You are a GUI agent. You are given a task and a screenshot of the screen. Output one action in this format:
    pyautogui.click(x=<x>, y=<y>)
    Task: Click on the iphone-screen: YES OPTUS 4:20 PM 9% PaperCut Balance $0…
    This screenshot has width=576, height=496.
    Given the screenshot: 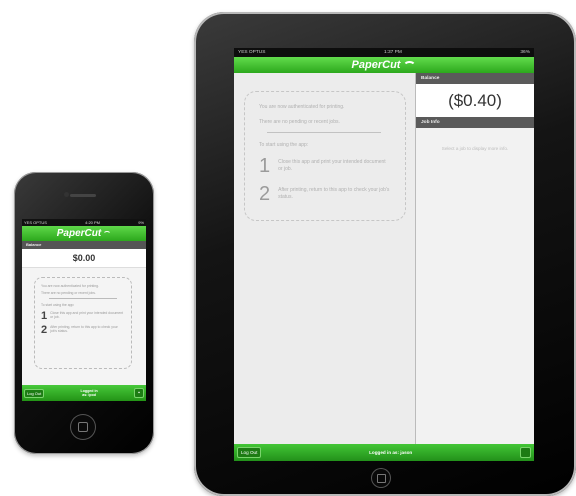 What is the action you would take?
    pyautogui.click(x=84, y=310)
    